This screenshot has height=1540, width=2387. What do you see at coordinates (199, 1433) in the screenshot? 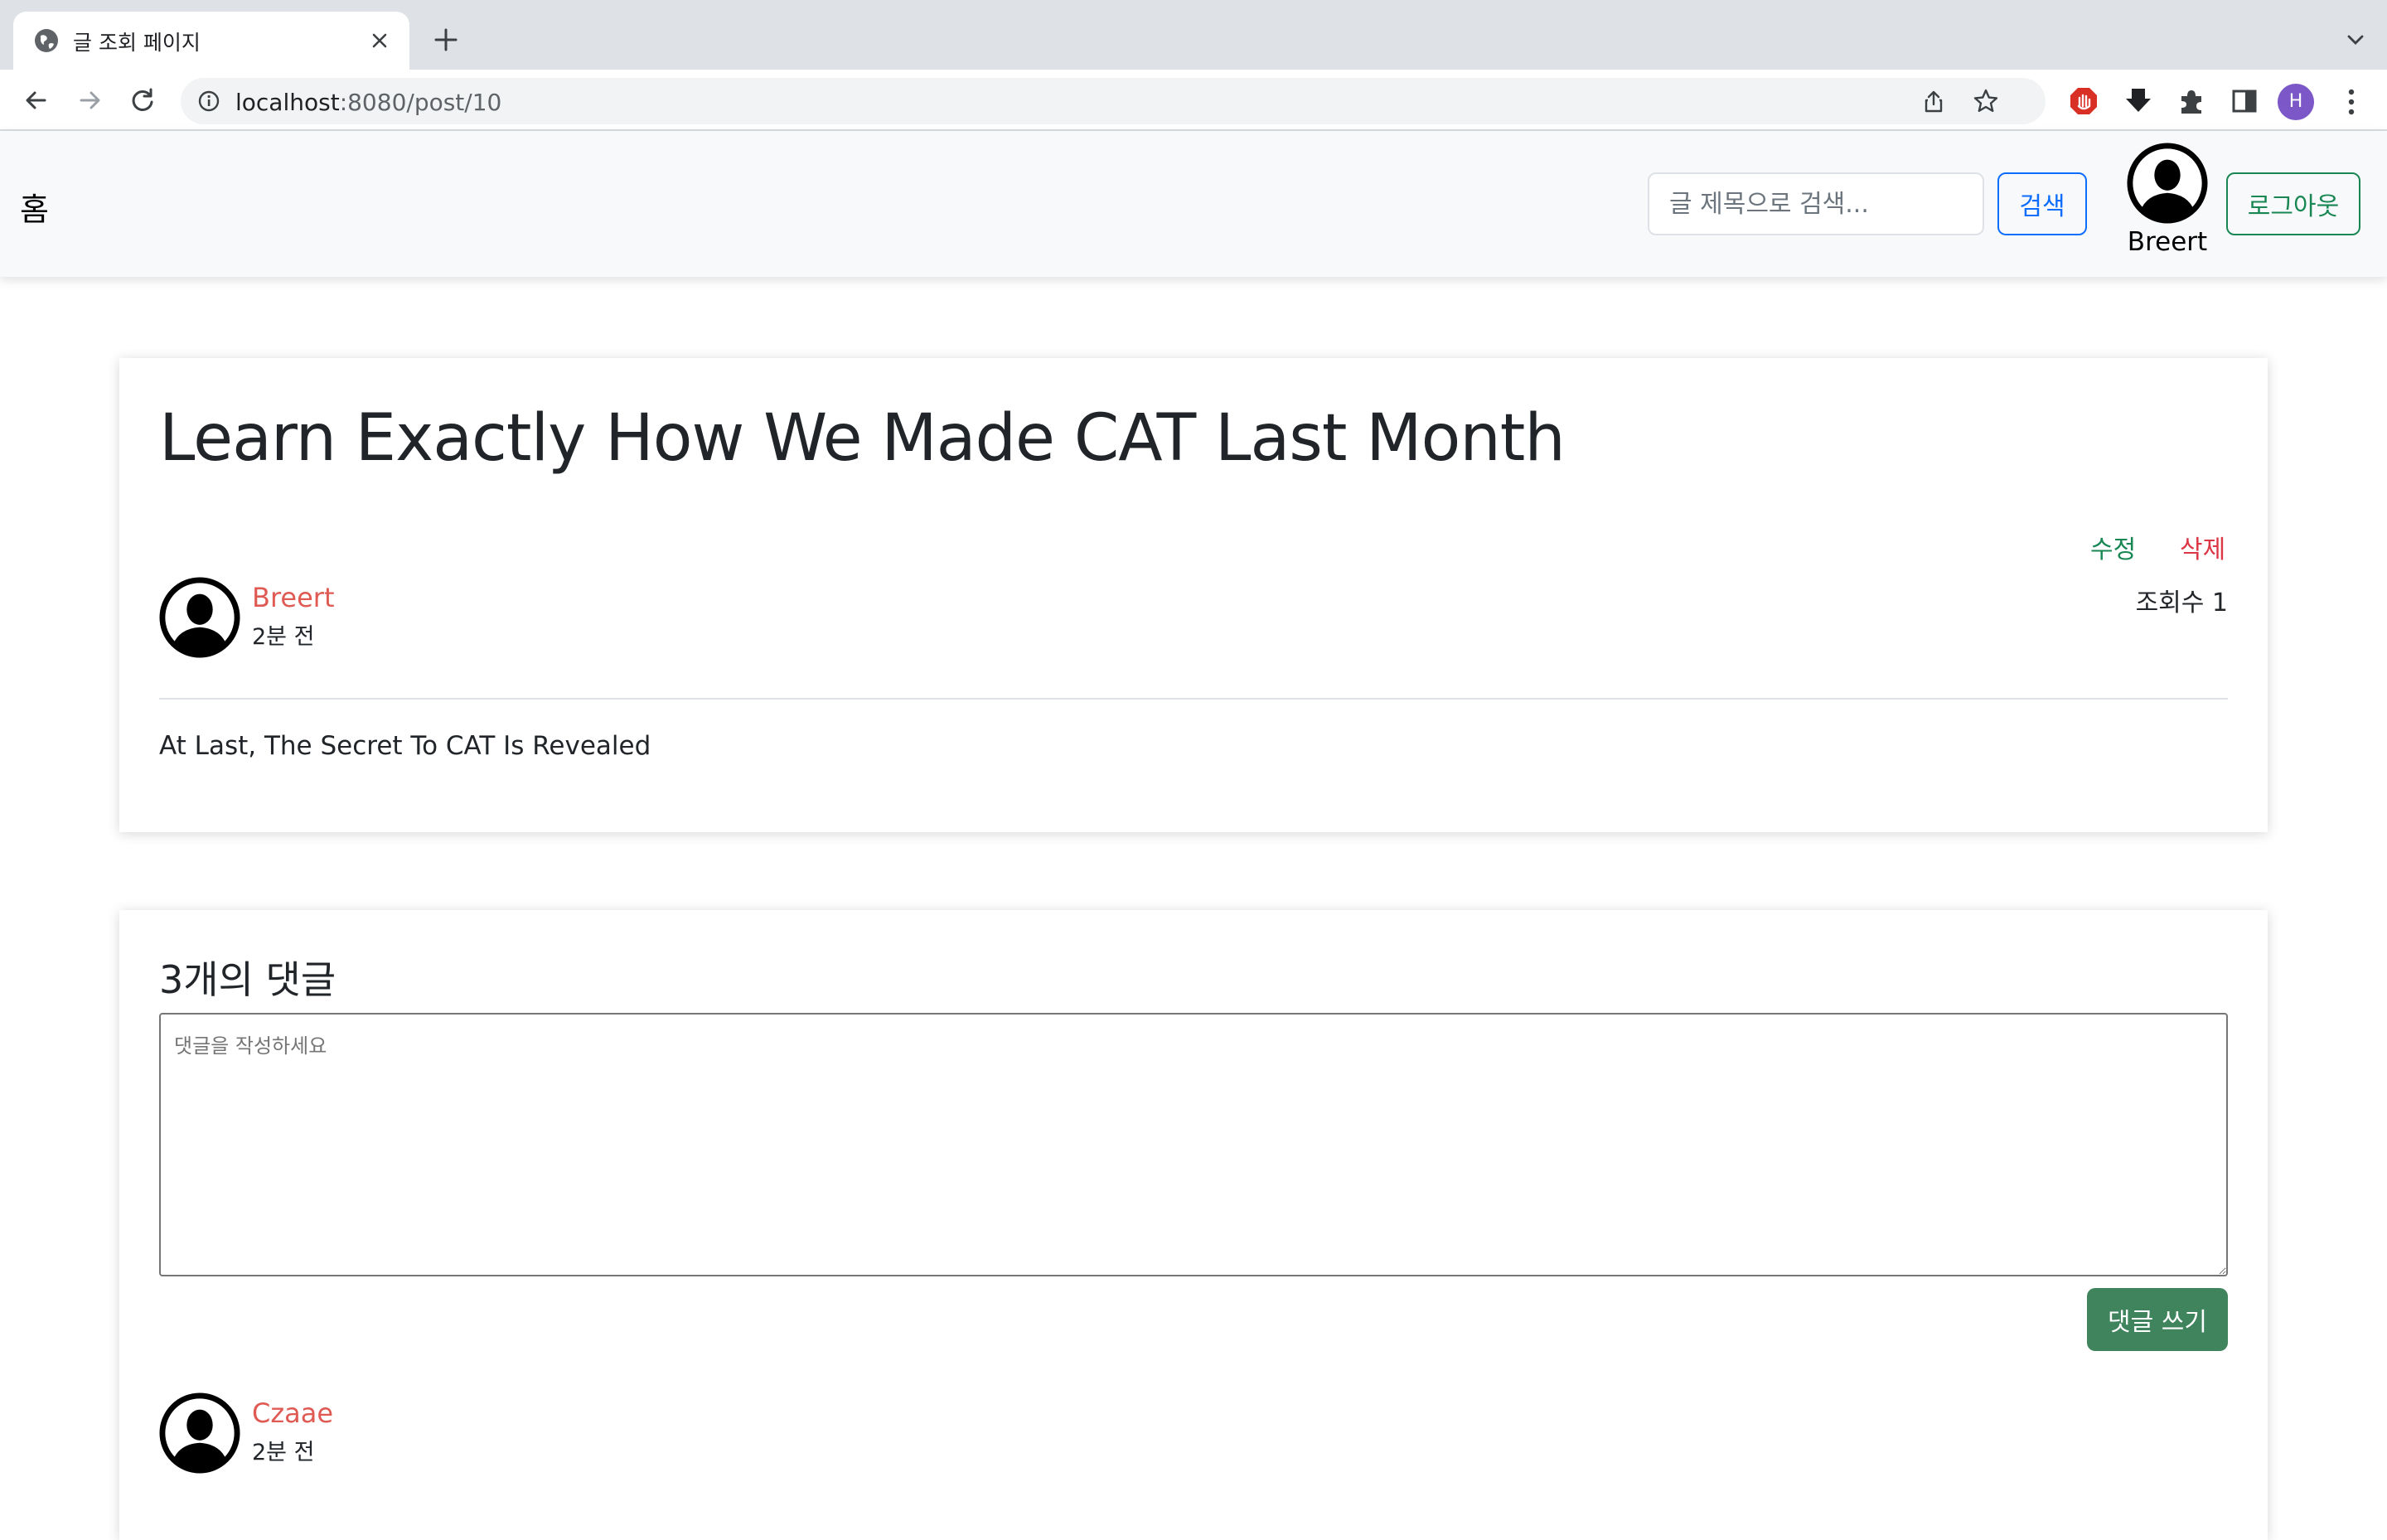
I see `comment-avatar-icon` at bounding box center [199, 1433].